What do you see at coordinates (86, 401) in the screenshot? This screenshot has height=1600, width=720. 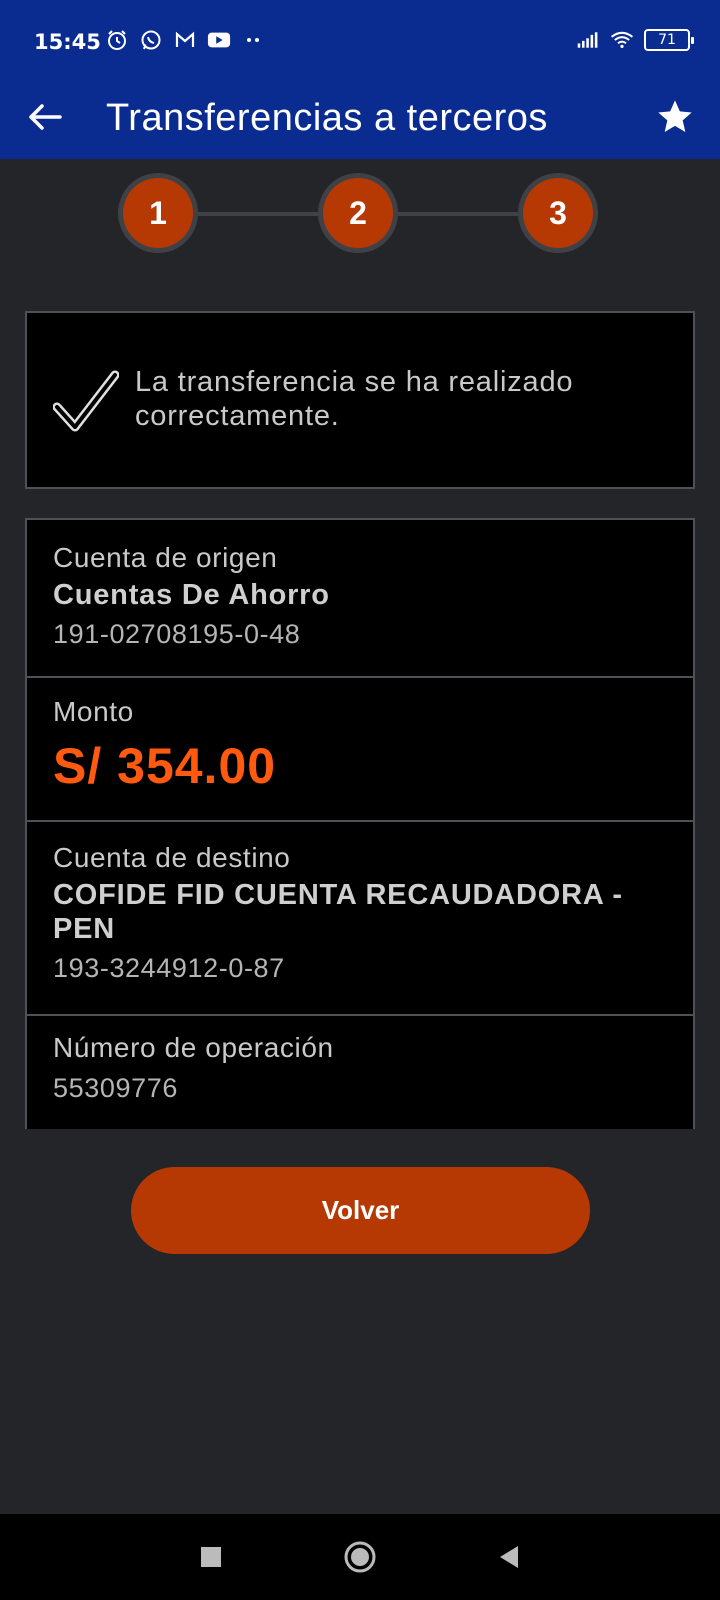 I see `check-icon` at bounding box center [86, 401].